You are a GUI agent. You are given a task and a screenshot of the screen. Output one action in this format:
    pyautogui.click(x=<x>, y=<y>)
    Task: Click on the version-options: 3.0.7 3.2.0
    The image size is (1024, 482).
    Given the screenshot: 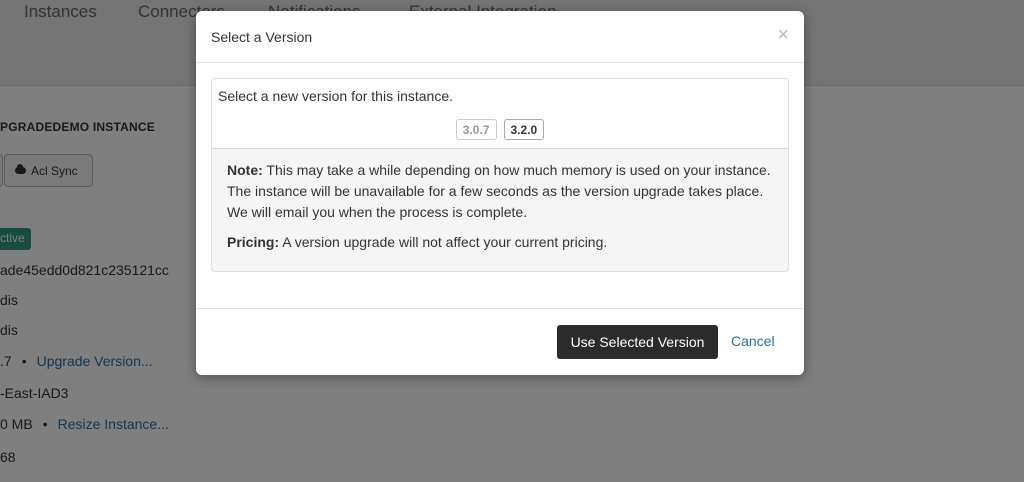 What is the action you would take?
    pyautogui.click(x=500, y=129)
    